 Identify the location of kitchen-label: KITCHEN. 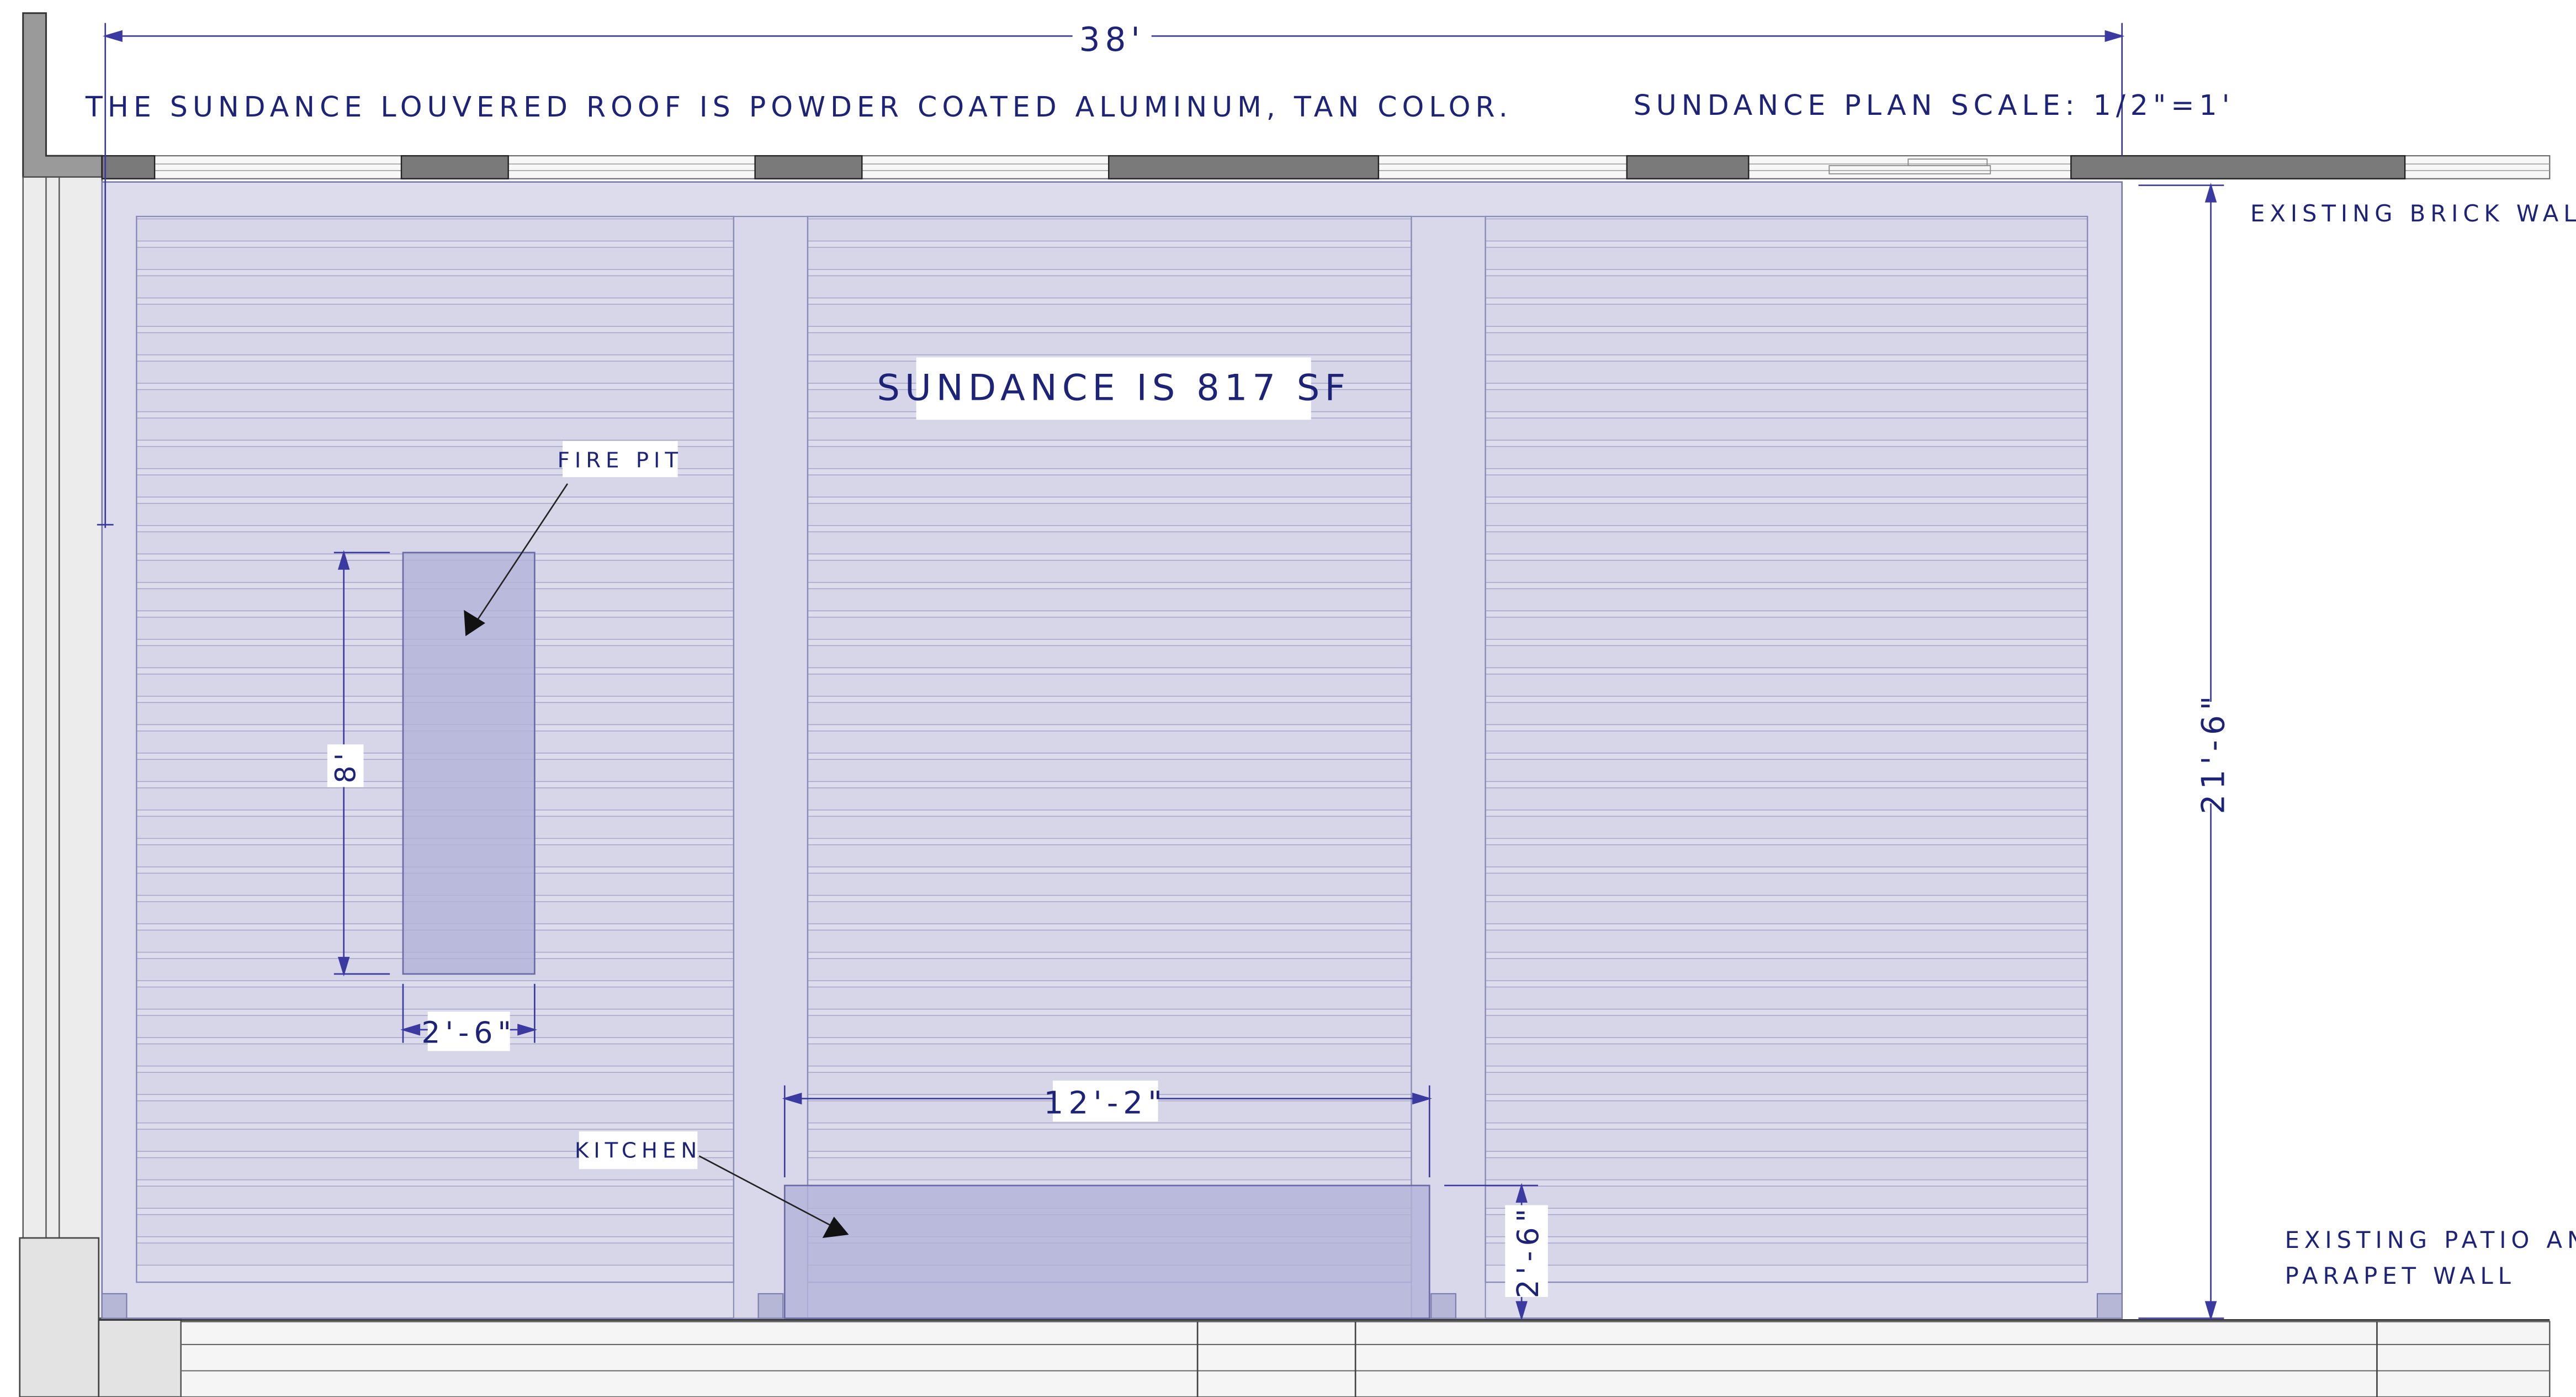
(638, 1151).